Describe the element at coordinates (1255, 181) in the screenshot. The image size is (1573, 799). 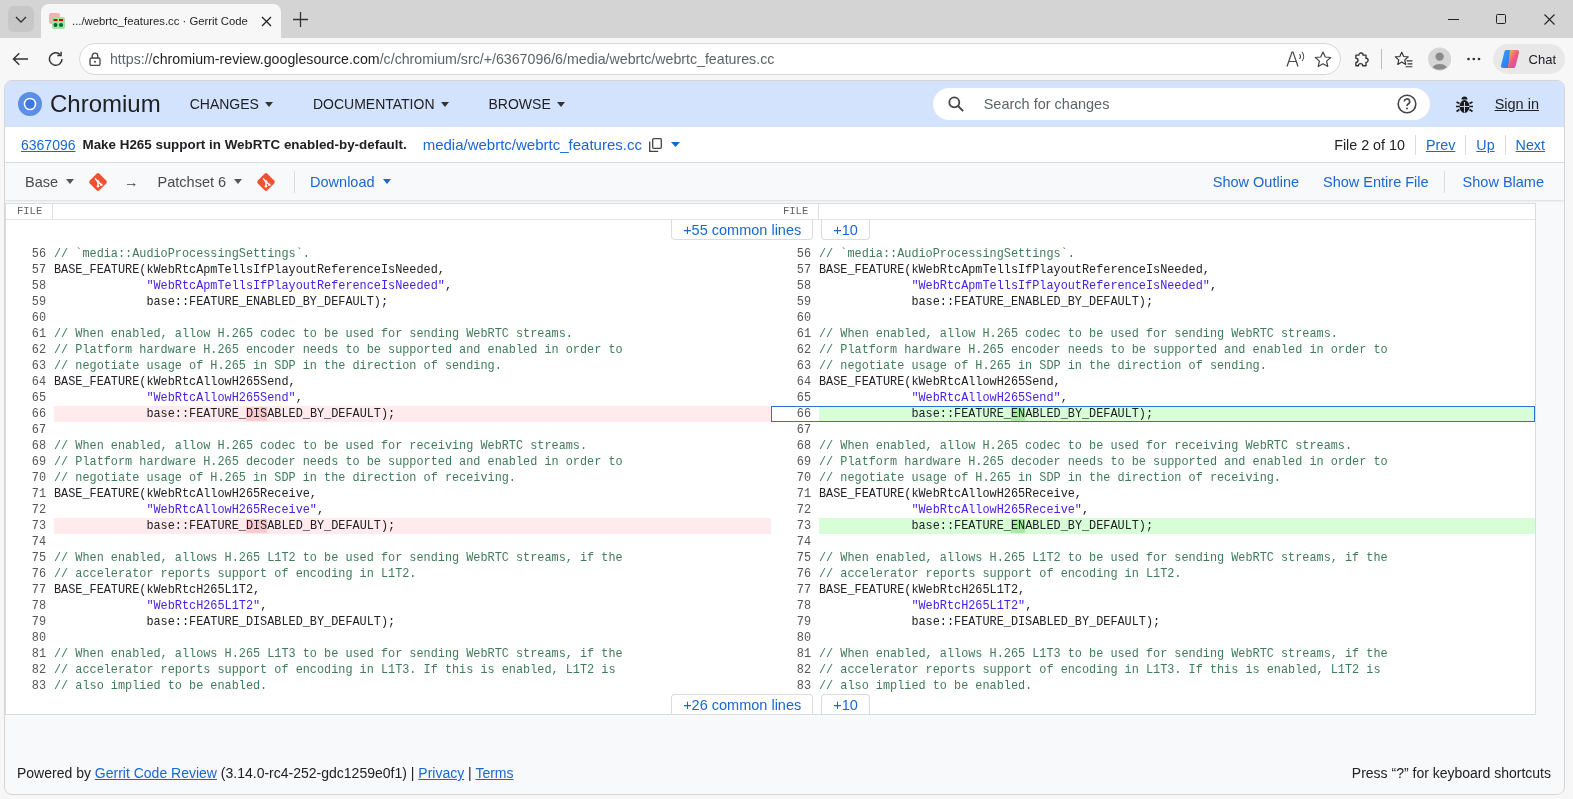
I see `toolbar-action-button: Show Outline` at that location.